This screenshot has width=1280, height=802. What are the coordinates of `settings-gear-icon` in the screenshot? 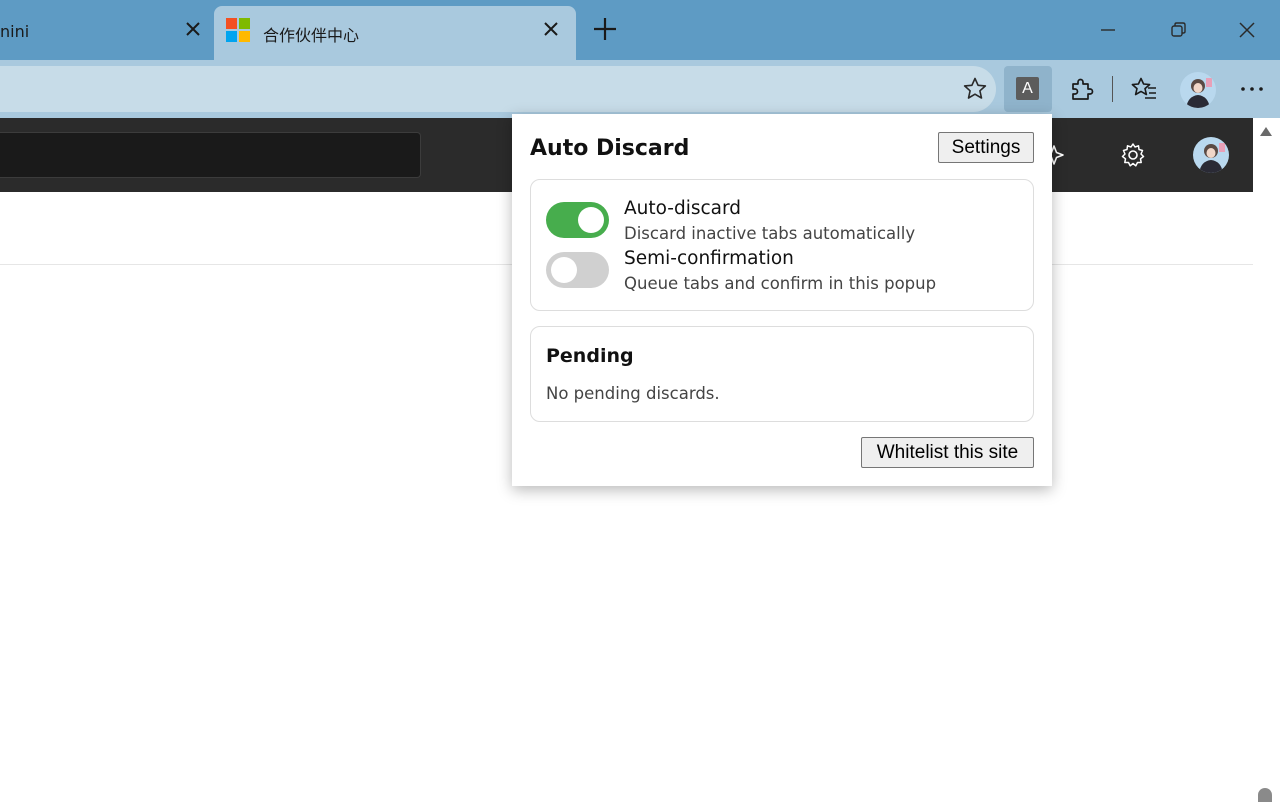 It's located at (1133, 155).